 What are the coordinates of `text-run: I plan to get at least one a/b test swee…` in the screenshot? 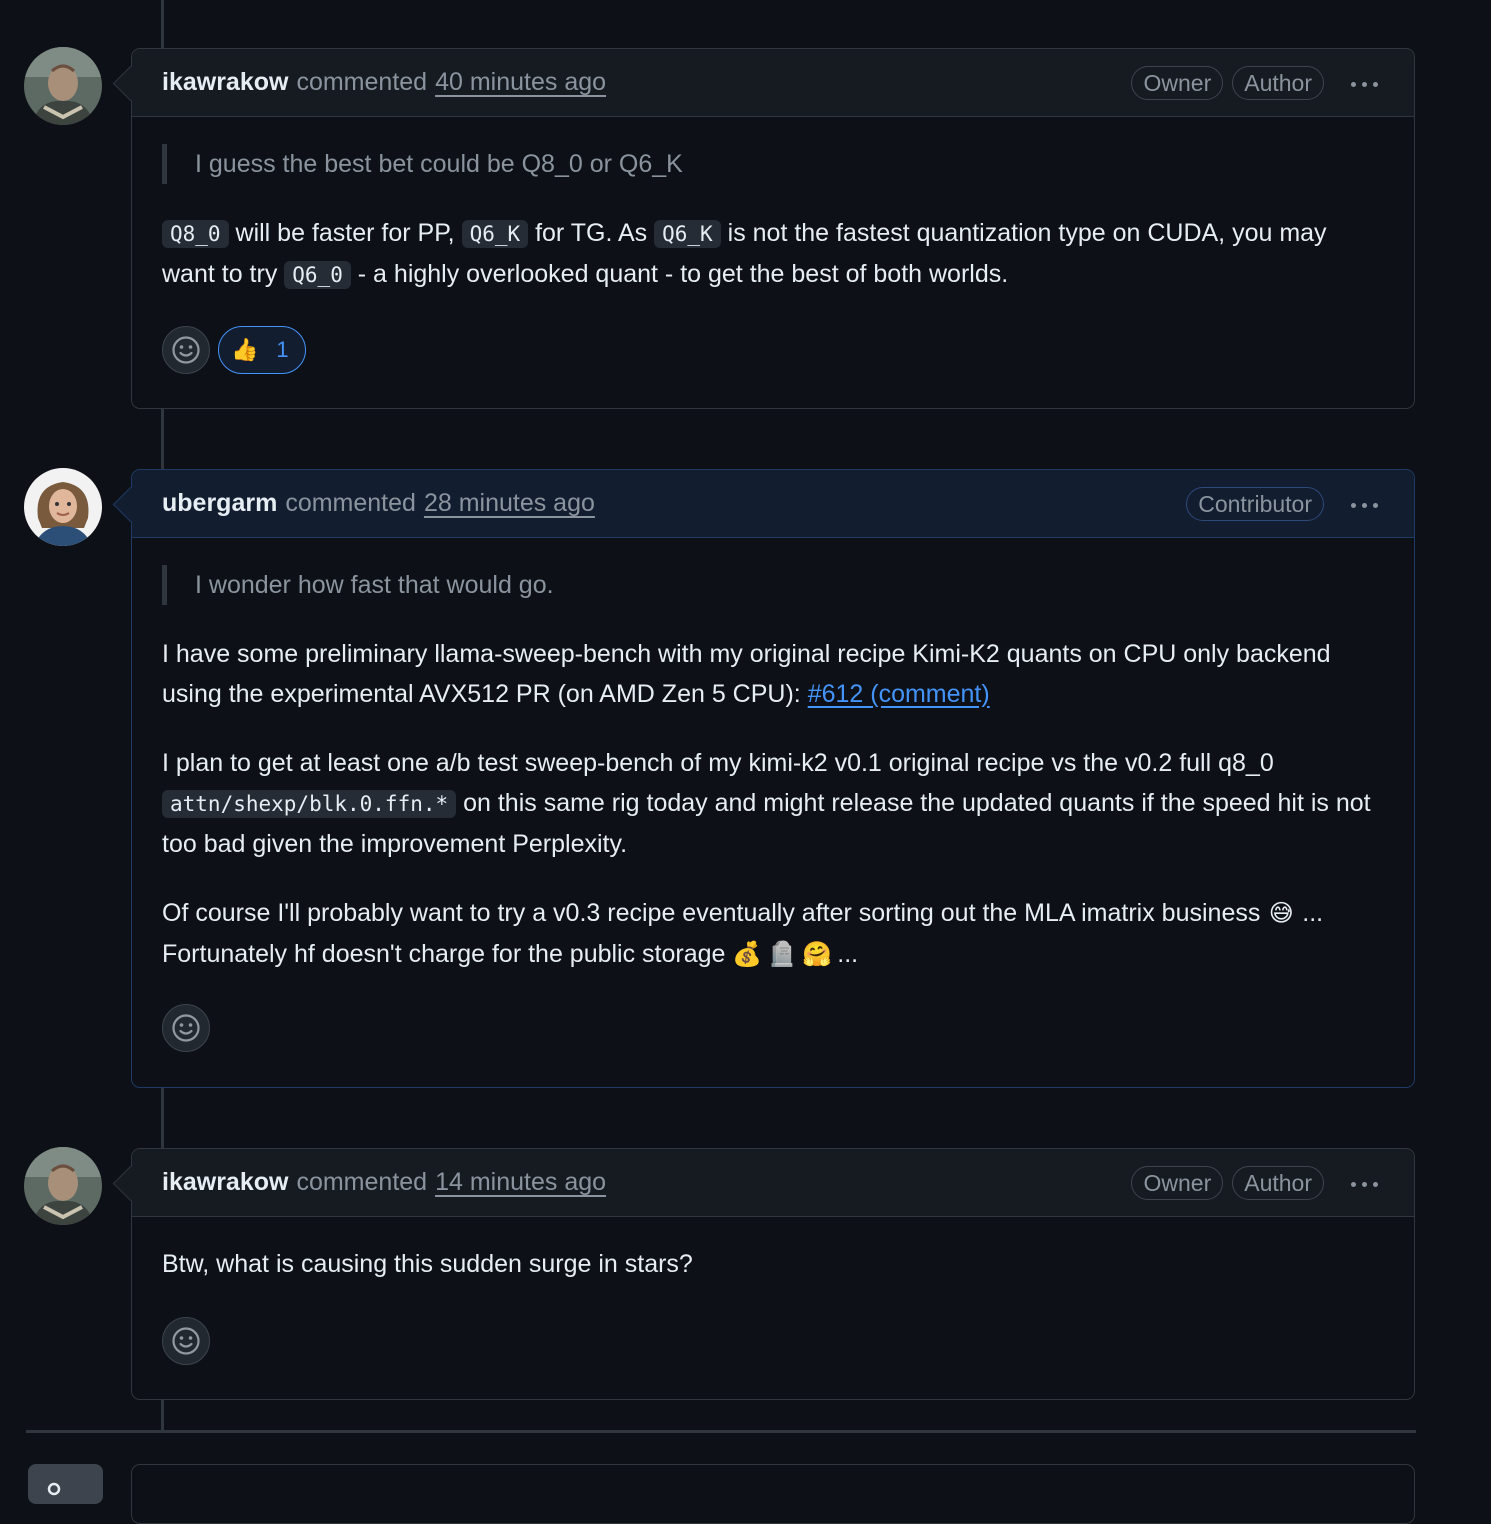 It's located at (718, 763).